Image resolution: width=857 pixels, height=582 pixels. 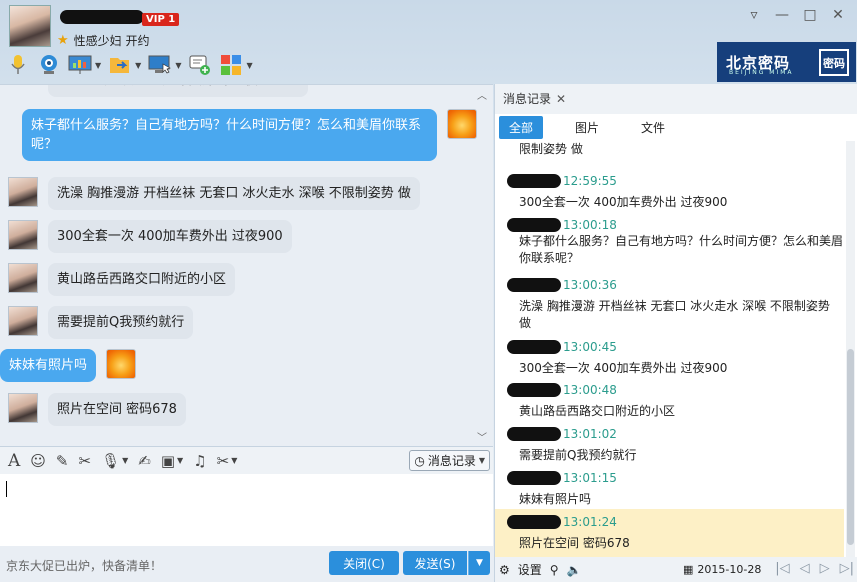 I want to click on screen-share-button: ▼, so click(x=84, y=65).